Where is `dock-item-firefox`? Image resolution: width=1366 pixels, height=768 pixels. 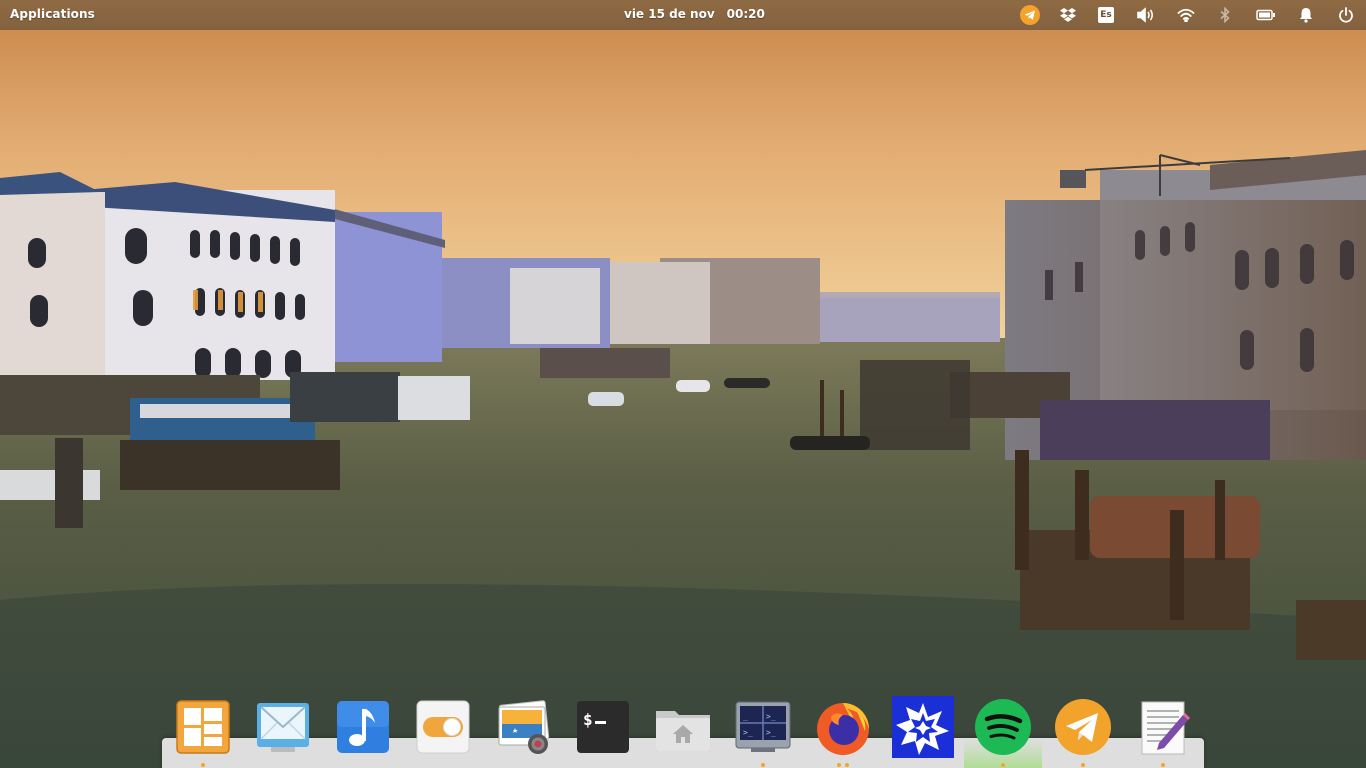
dock-item-firefox is located at coordinates (843, 727).